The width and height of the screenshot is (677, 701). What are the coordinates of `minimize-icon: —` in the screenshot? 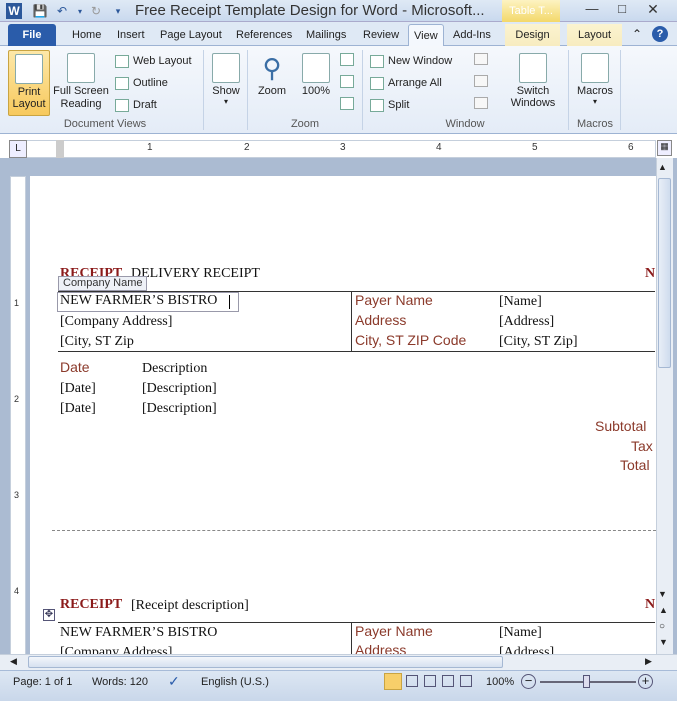 It's located at (592, 10).